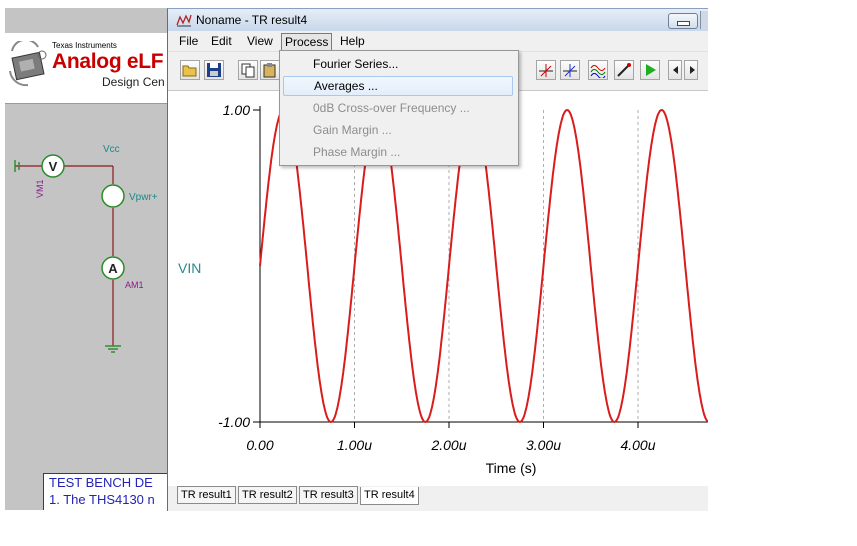 This screenshot has width=857, height=546. What do you see at coordinates (683, 23) in the screenshot?
I see `minimize-icon` at bounding box center [683, 23].